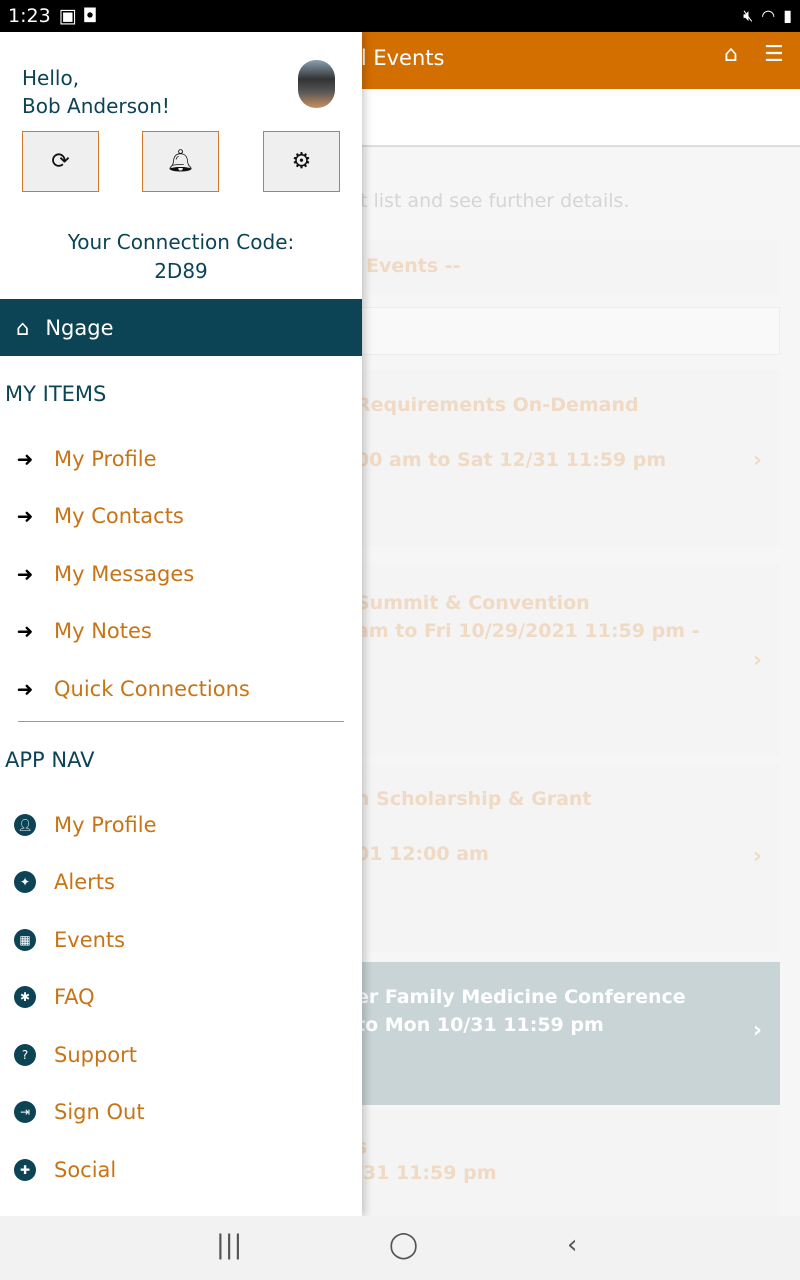  I want to click on page-title: ll Events, so click(400, 58).